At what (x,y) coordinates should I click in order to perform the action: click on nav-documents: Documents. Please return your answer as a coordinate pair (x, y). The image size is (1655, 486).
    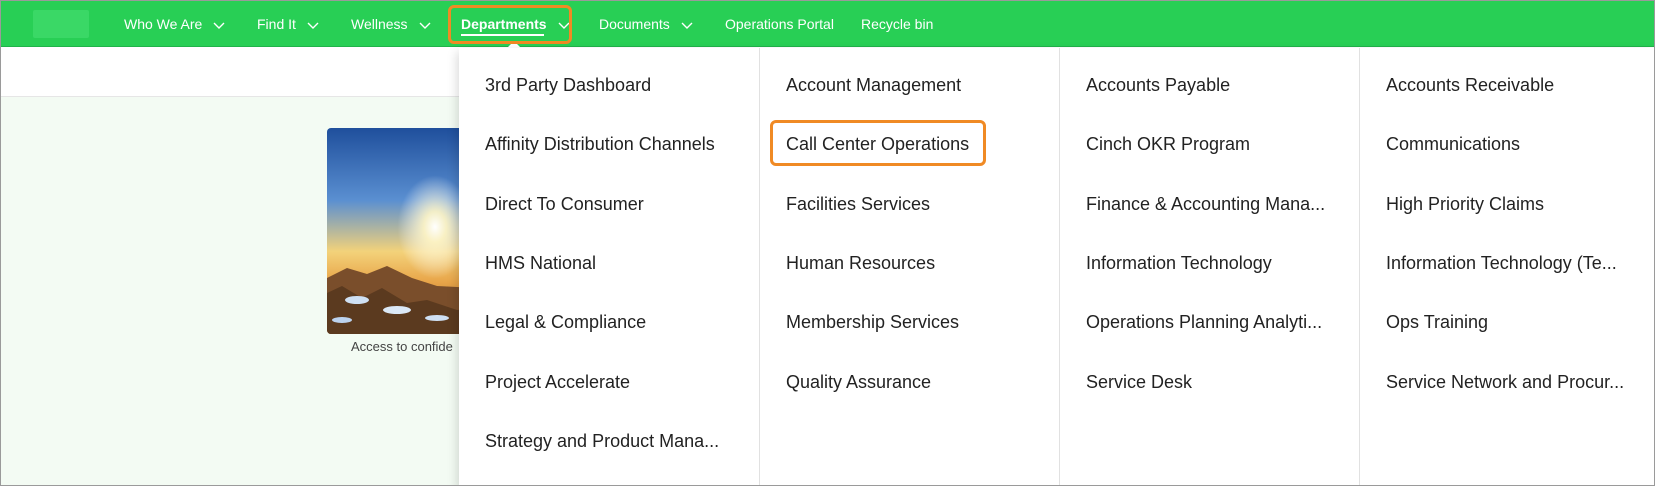
    Looking at the image, I should click on (646, 24).